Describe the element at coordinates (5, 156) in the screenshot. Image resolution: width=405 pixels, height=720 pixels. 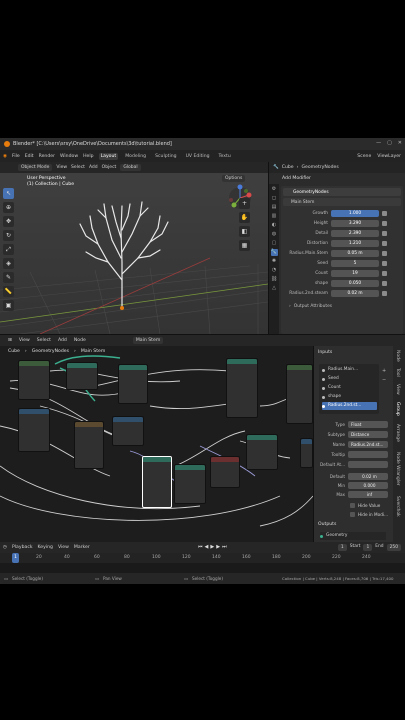
I see `blender-menu-icon: ◉` at that location.